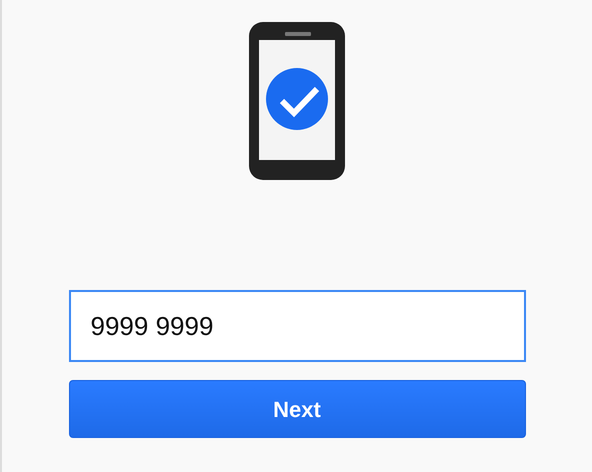  I want to click on phone-number-field: 9999 9999, so click(297, 326).